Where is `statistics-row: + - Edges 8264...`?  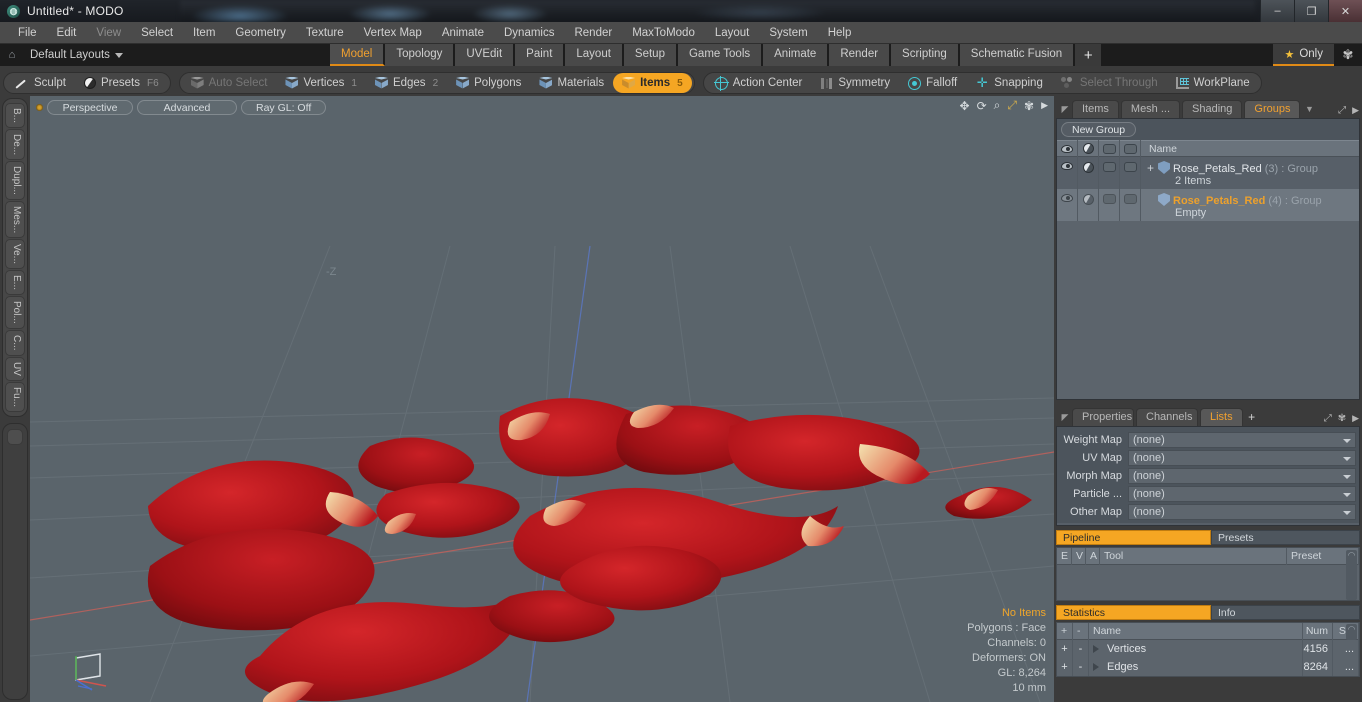
statistics-row: + - Edges 8264... is located at coordinates (1208, 667).